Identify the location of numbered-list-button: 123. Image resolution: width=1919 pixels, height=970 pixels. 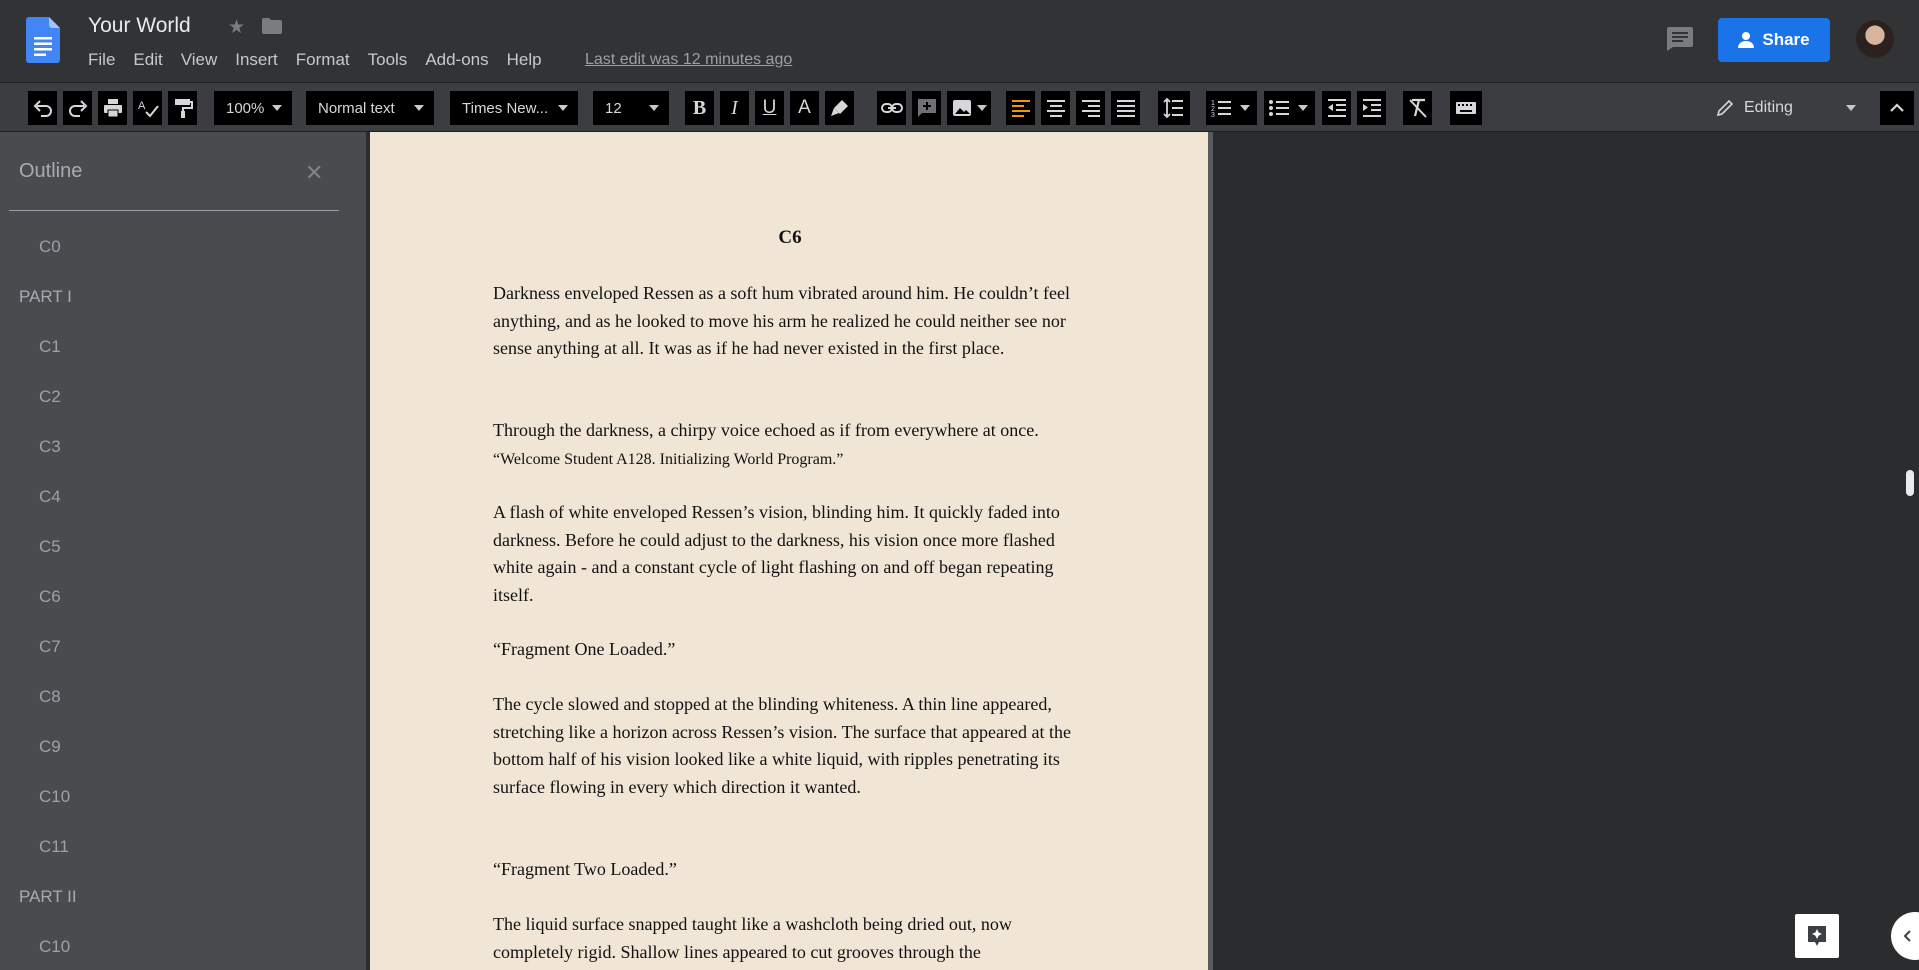
(1231, 108).